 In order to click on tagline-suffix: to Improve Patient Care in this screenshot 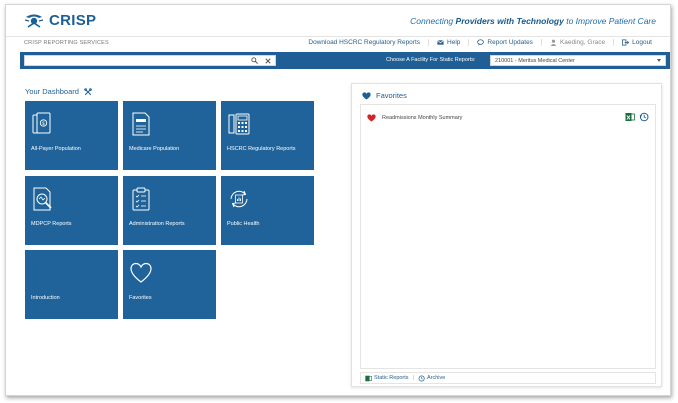, I will do `click(609, 21)`.